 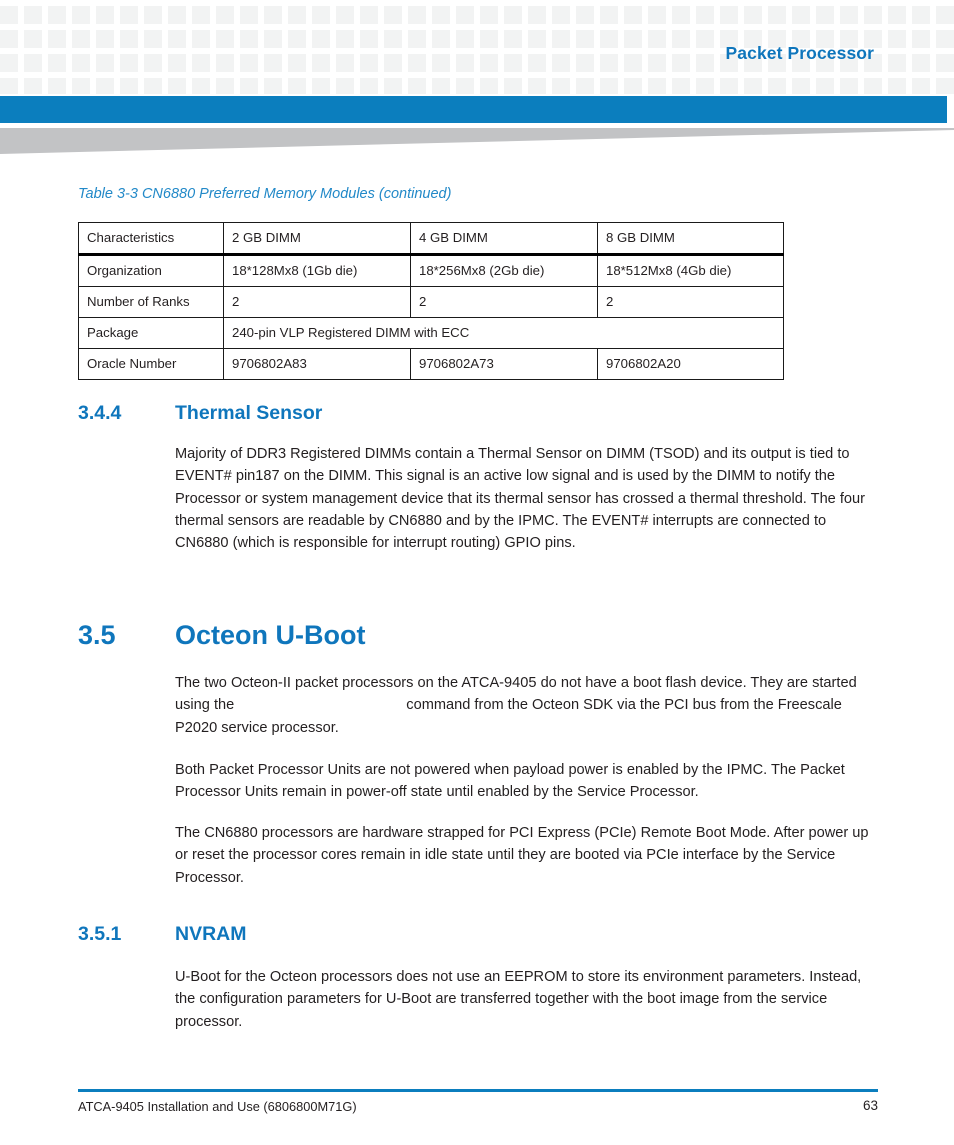 What do you see at coordinates (100, 413) in the screenshot?
I see `heading-number: 3.4.4` at bounding box center [100, 413].